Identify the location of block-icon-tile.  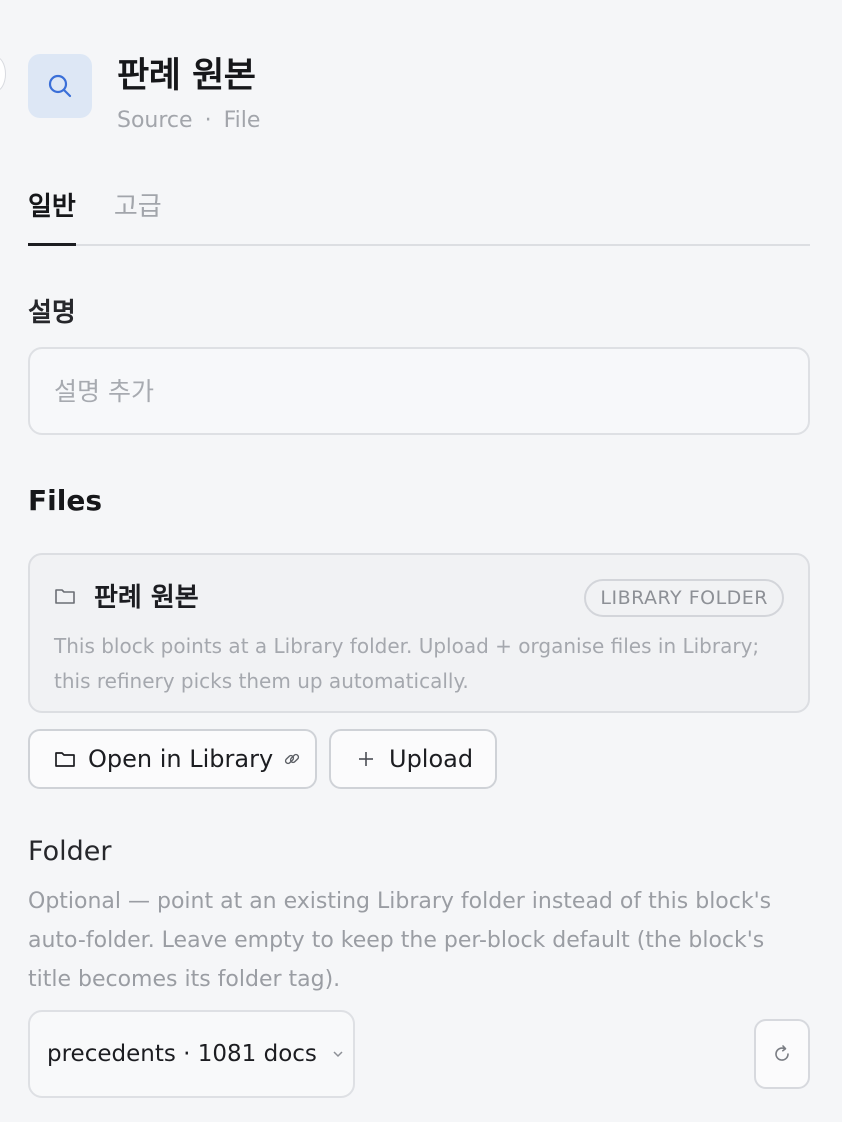
(60, 86).